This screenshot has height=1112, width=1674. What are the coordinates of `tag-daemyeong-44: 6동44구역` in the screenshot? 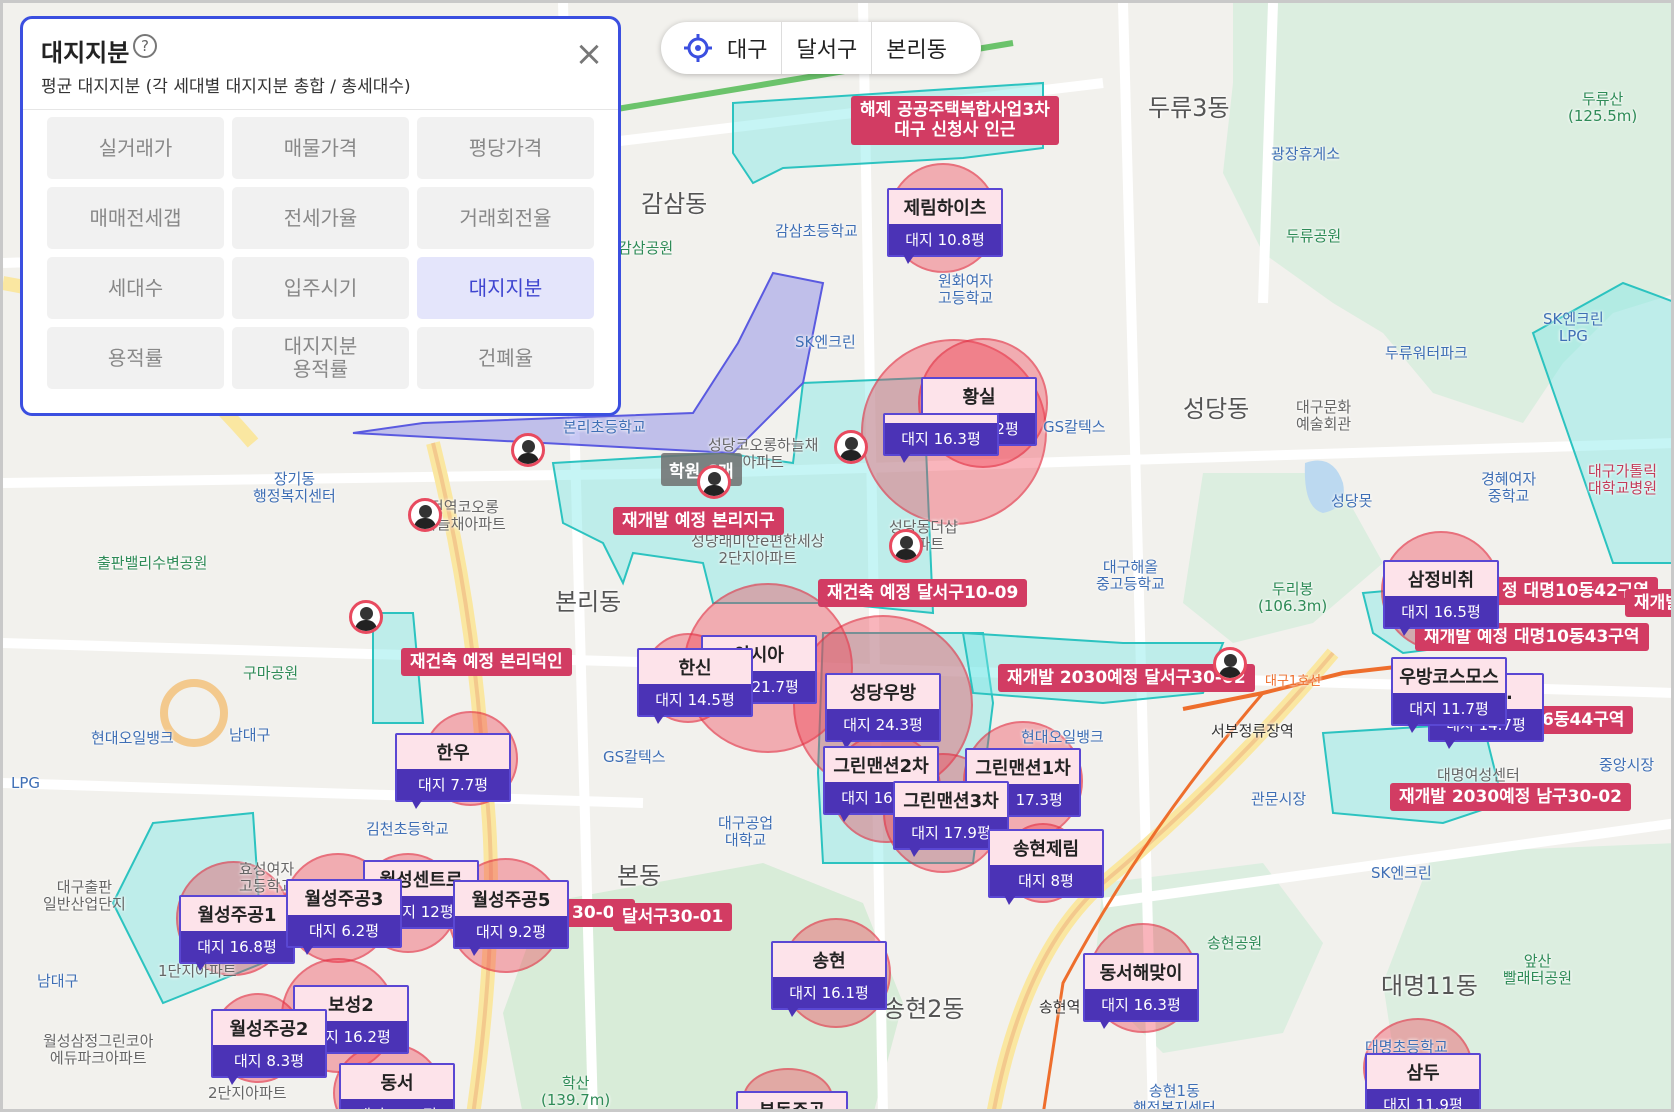 It's located at (1583, 720).